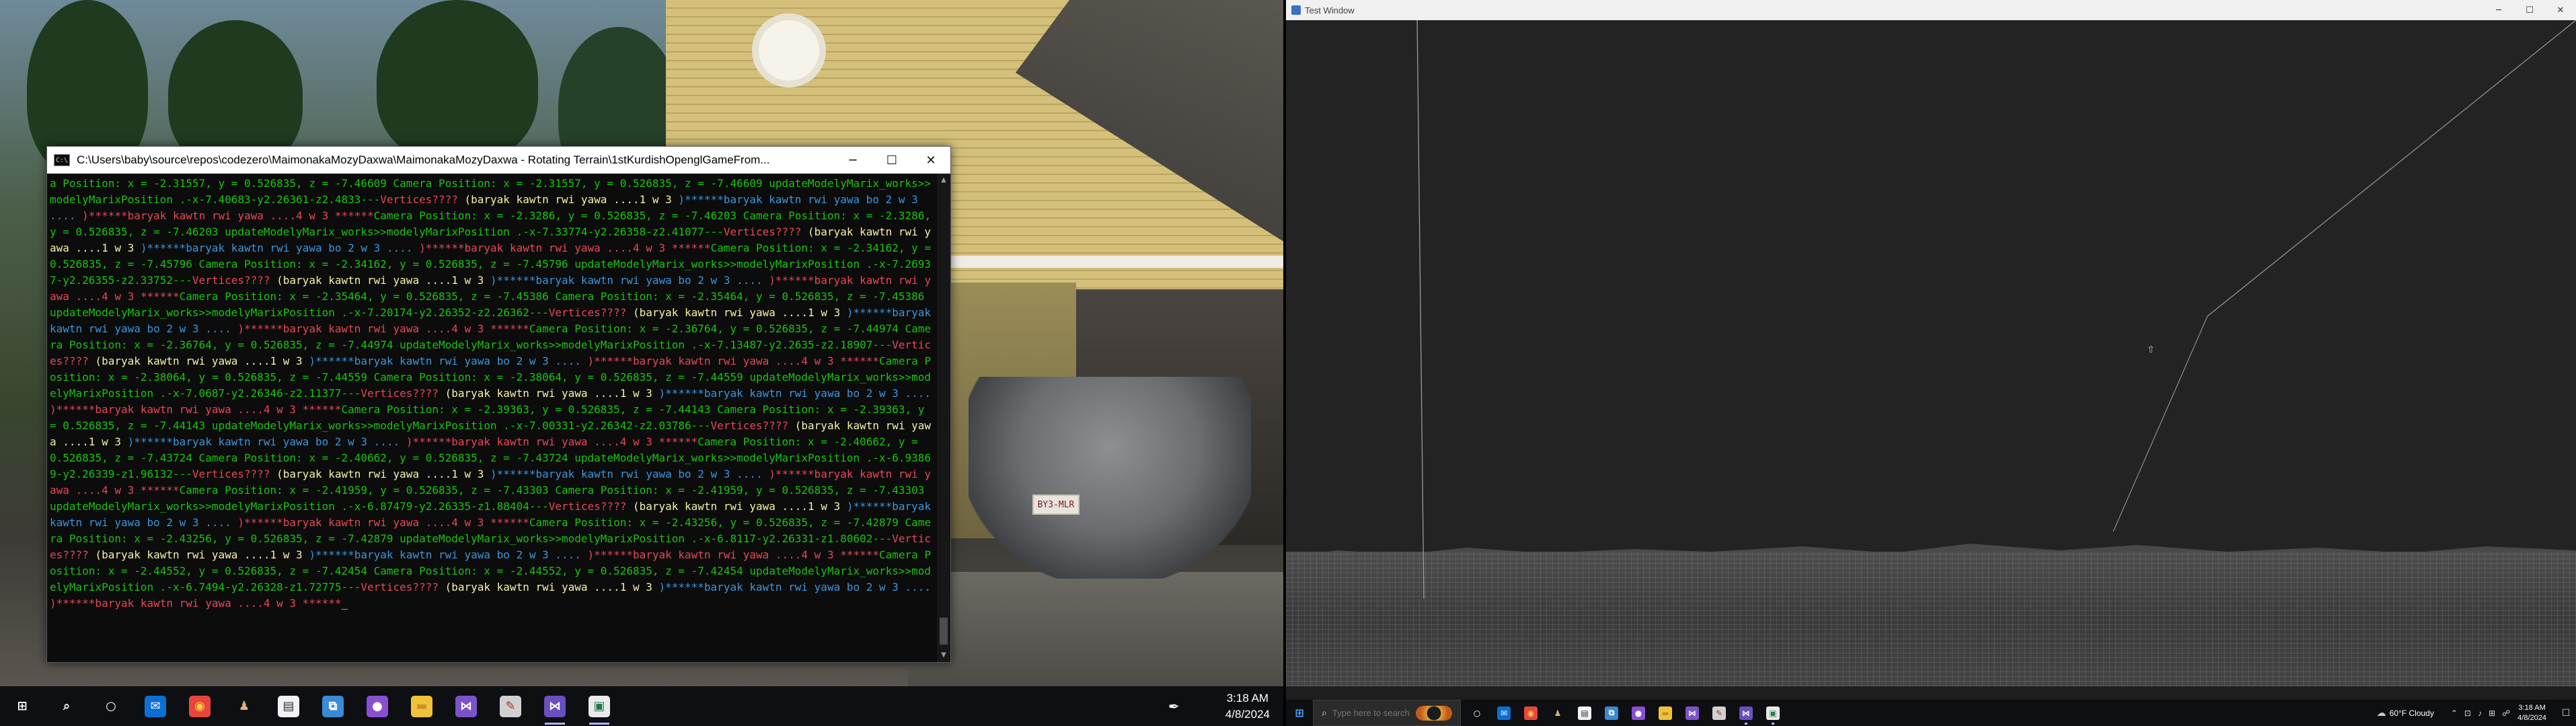  I want to click on opengl-minimize-button: ─, so click(2498, 10).